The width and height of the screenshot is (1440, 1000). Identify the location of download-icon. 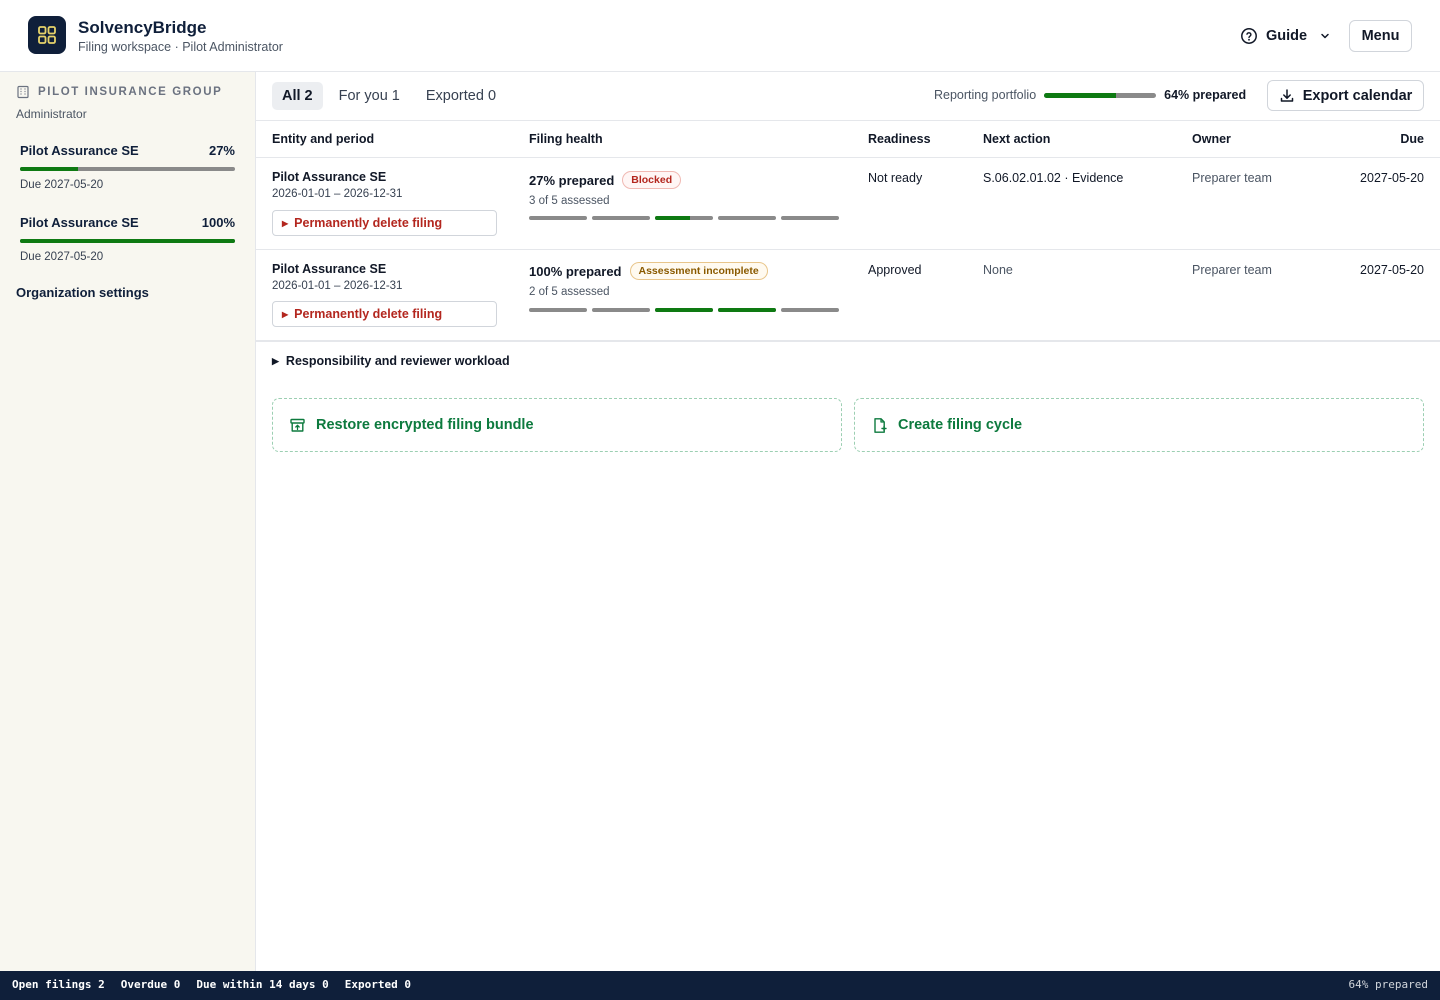
(1286, 95).